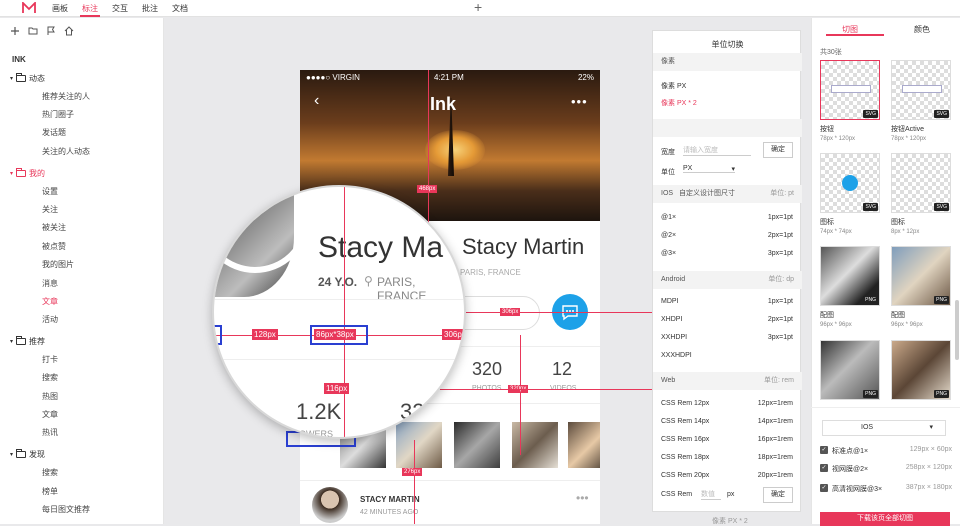 The width and height of the screenshot is (960, 526). What do you see at coordinates (727, 319) in the screenshot?
I see `conversion-row: XHDPI 2px=1pt` at bounding box center [727, 319].